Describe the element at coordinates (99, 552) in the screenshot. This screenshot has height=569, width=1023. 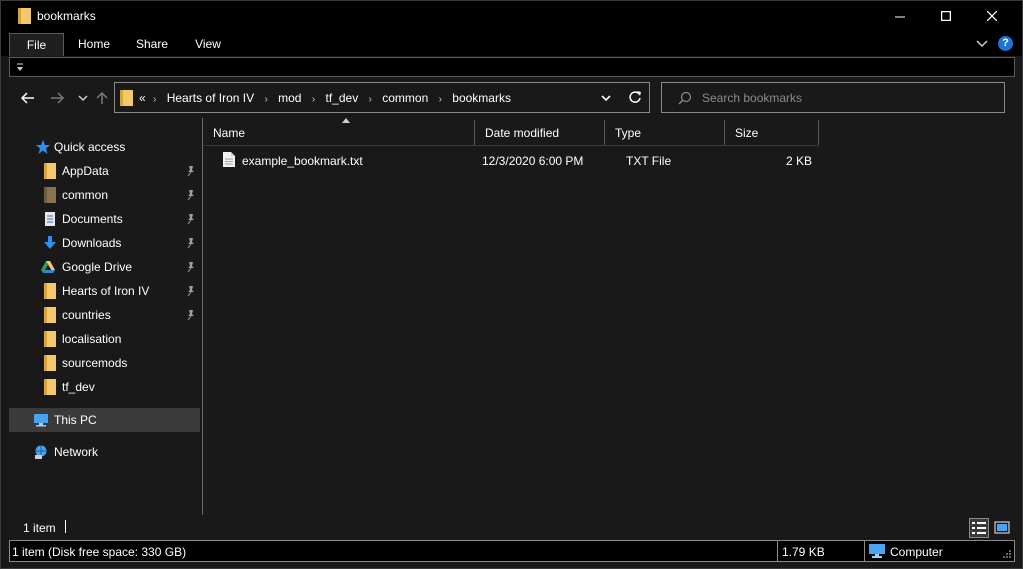
I see `status-summary: 1 item (Disk free space: 330 GB)` at that location.